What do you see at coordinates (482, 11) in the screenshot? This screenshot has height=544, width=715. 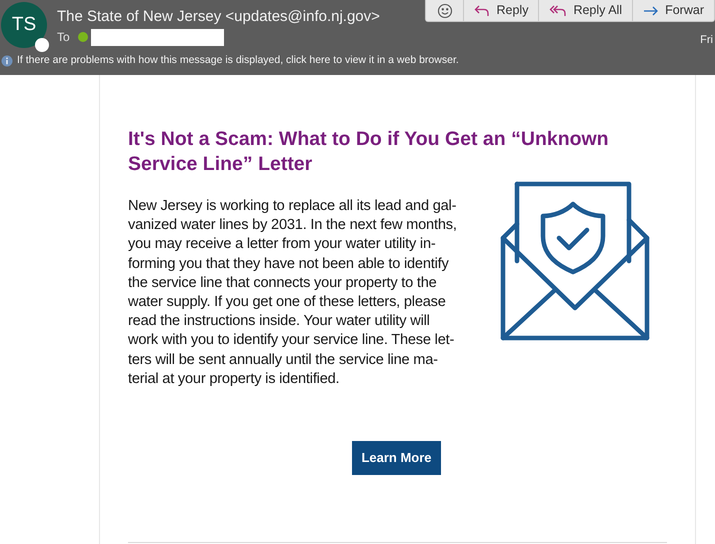 I see `reply-arrow-icon` at bounding box center [482, 11].